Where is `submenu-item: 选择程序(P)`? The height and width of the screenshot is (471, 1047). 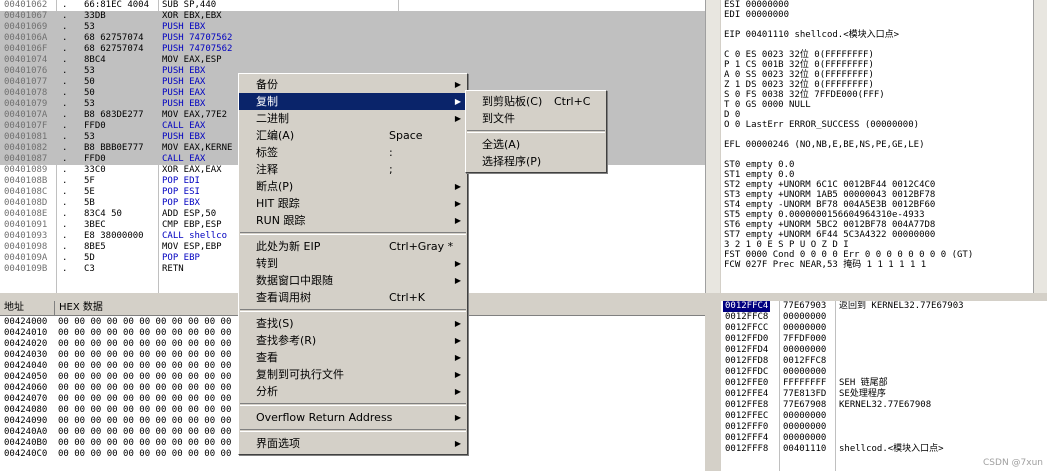 submenu-item: 选择程序(P) is located at coordinates (536, 161).